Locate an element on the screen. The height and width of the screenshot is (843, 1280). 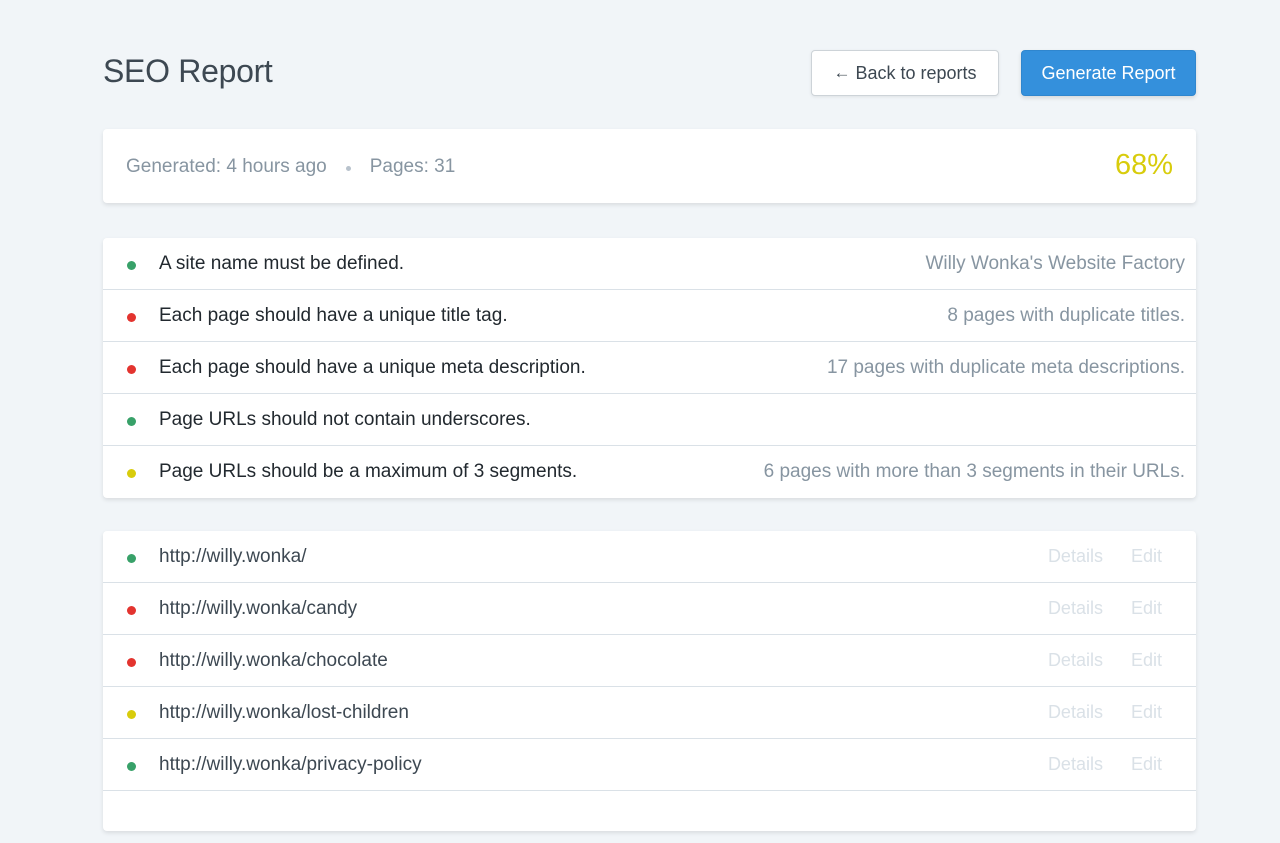
page-url: http://willy.wonka/chocolate is located at coordinates (273, 660).